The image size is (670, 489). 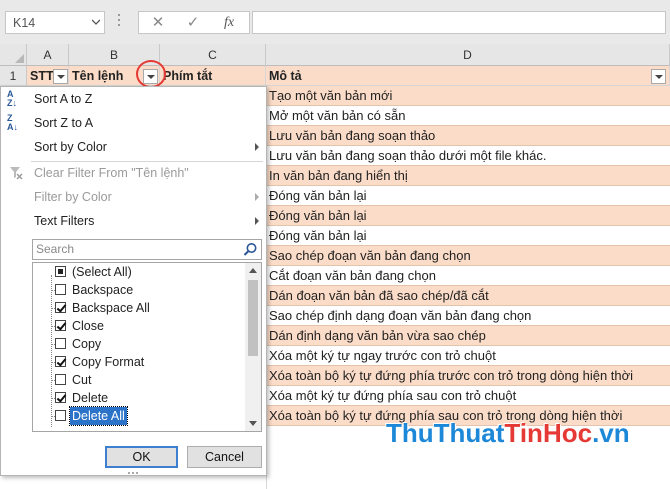 I want to click on filter-search-input: Search, so click(x=147, y=249).